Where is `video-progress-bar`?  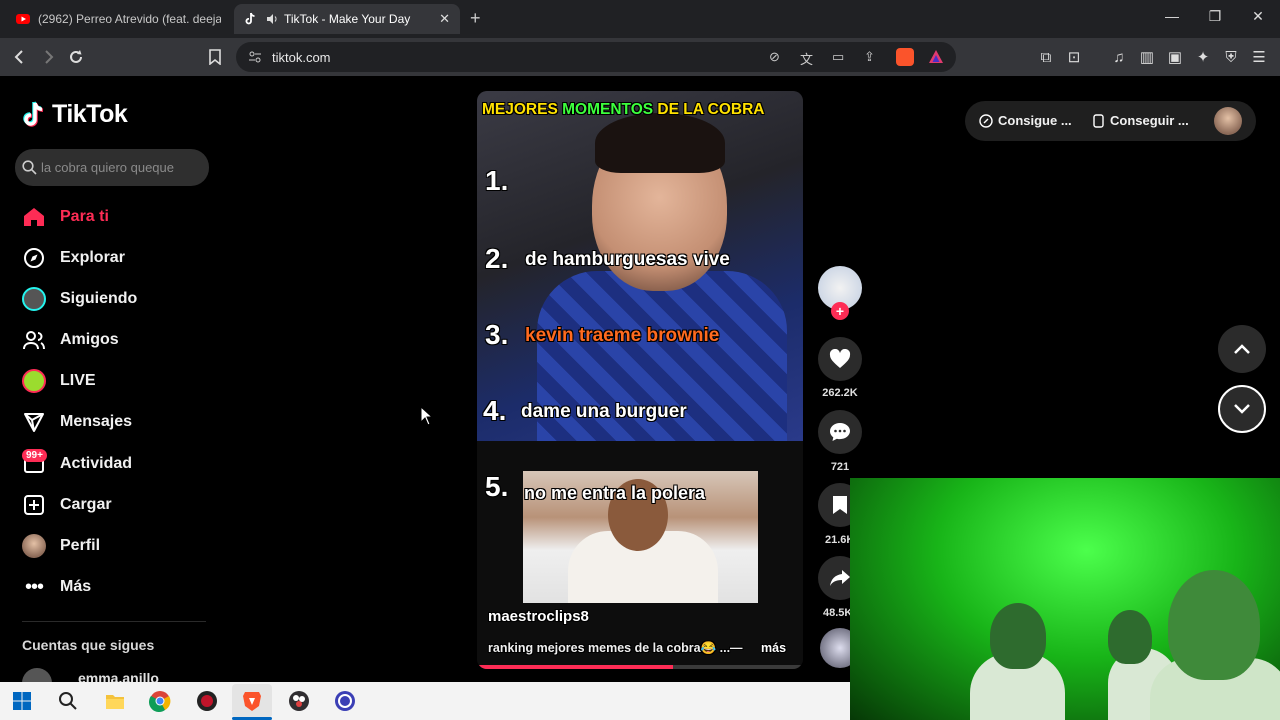 video-progress-bar is located at coordinates (640, 667).